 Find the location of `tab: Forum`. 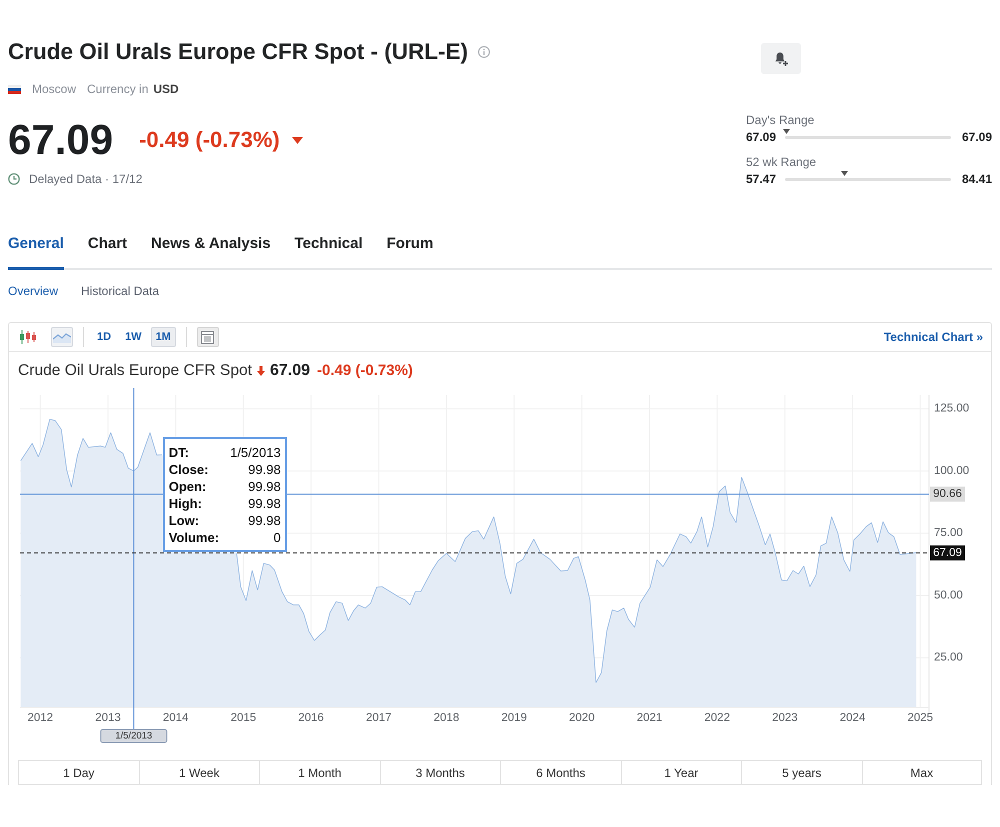

tab: Forum is located at coordinates (410, 252).